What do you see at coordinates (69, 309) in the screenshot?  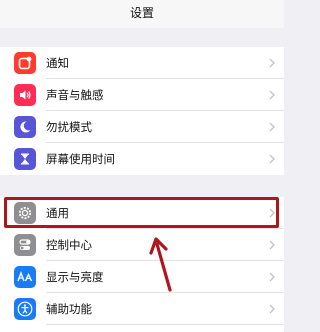 I see `settings-item-label: 辅助功能` at bounding box center [69, 309].